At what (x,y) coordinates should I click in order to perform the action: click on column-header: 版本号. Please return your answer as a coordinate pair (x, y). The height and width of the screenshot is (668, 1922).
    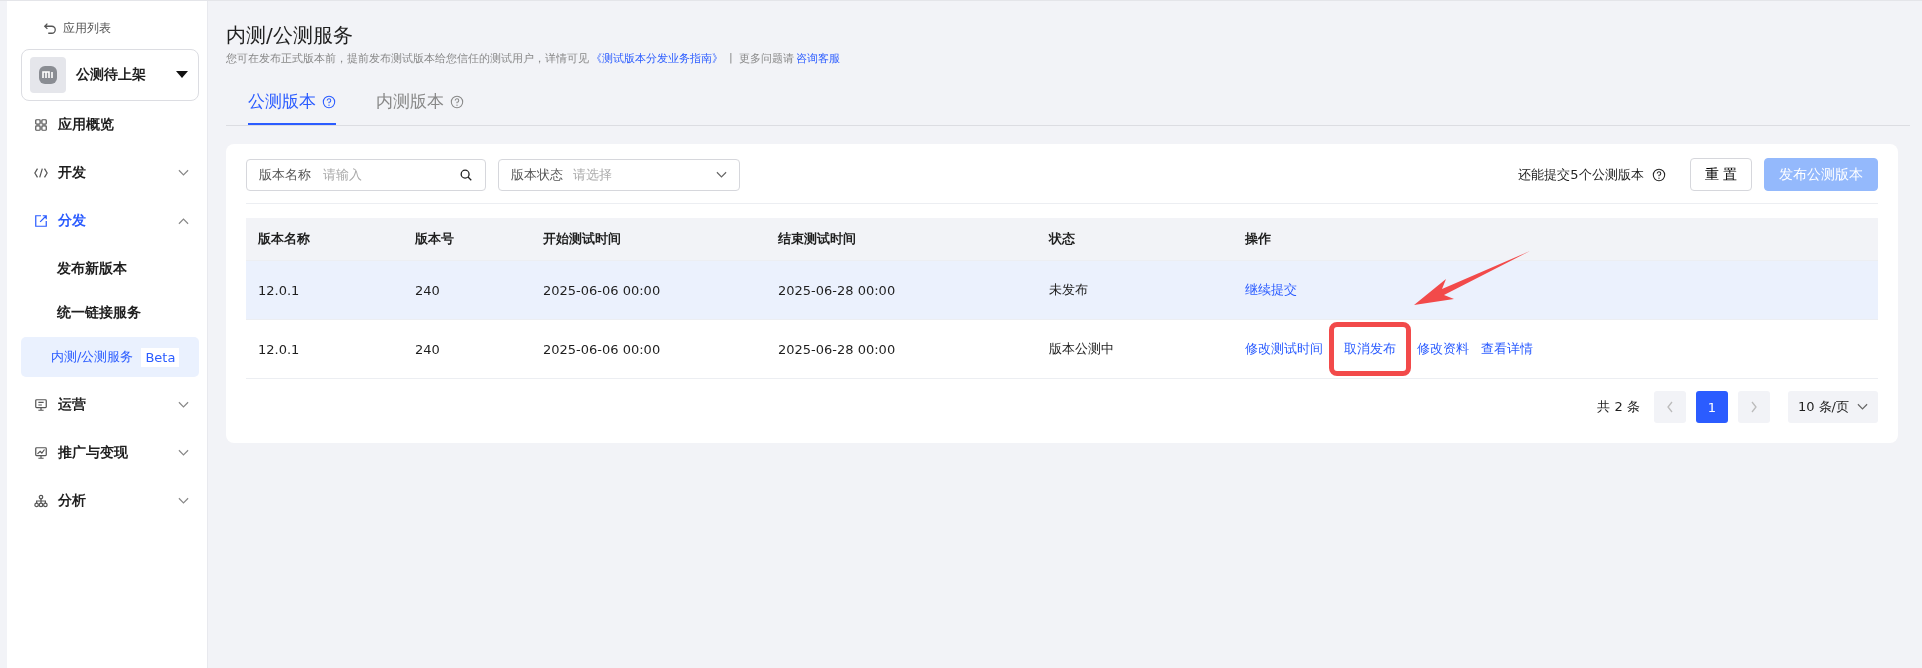
    Looking at the image, I should click on (434, 239).